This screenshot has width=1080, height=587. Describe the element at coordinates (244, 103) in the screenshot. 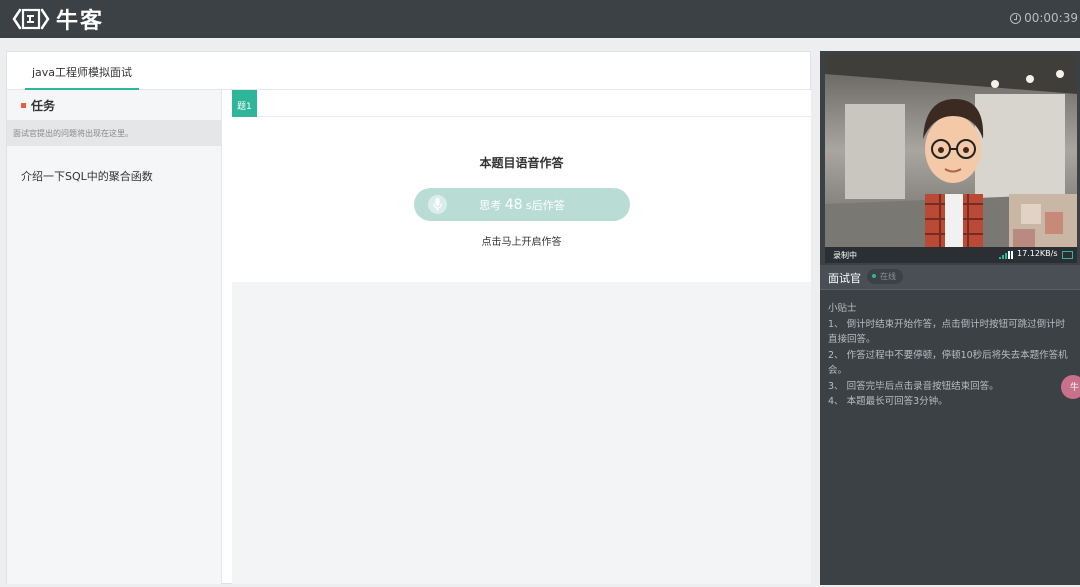

I see `question-tab-1: 题1` at that location.